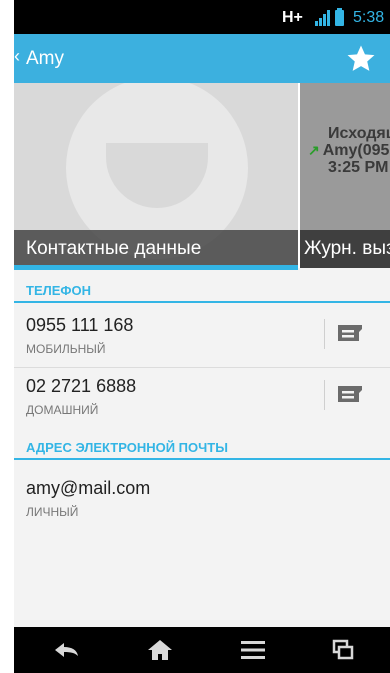 The width and height of the screenshot is (390, 673). Describe the element at coordinates (202, 650) in the screenshot. I see `navigation-bar` at that location.